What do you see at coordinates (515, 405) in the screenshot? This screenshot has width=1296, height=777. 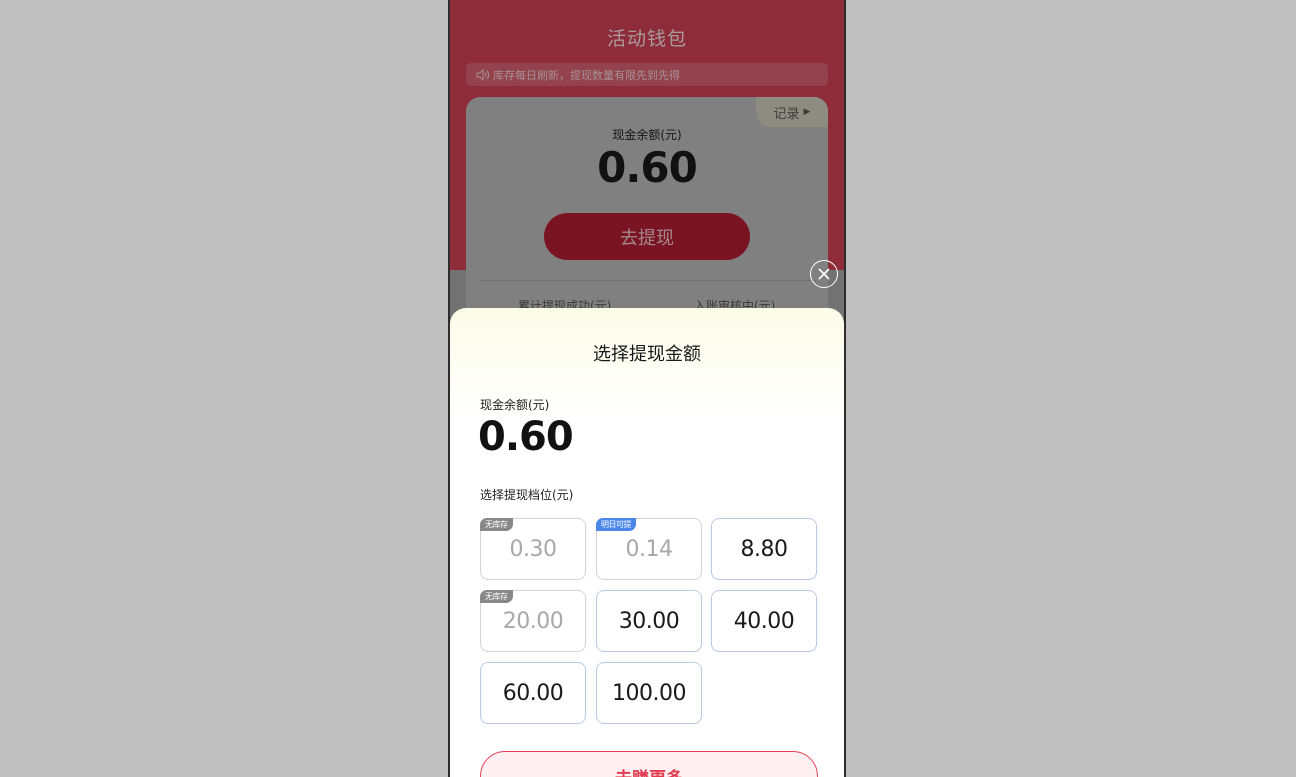 I see `sheet-balance-label: 现金余额(元)` at bounding box center [515, 405].